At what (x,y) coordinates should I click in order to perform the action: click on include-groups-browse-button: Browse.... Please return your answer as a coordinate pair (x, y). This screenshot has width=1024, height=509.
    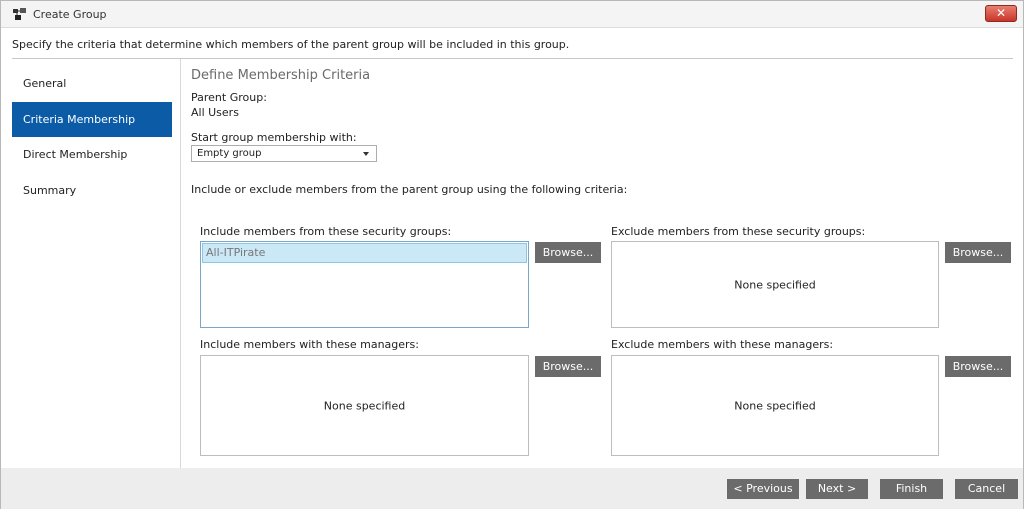
    Looking at the image, I should click on (568, 252).